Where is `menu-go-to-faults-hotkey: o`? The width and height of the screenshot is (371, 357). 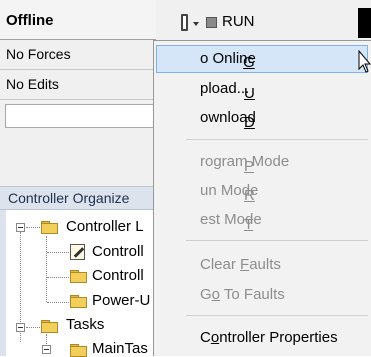
menu-go-to-faults-hotkey: o is located at coordinates (216, 294).